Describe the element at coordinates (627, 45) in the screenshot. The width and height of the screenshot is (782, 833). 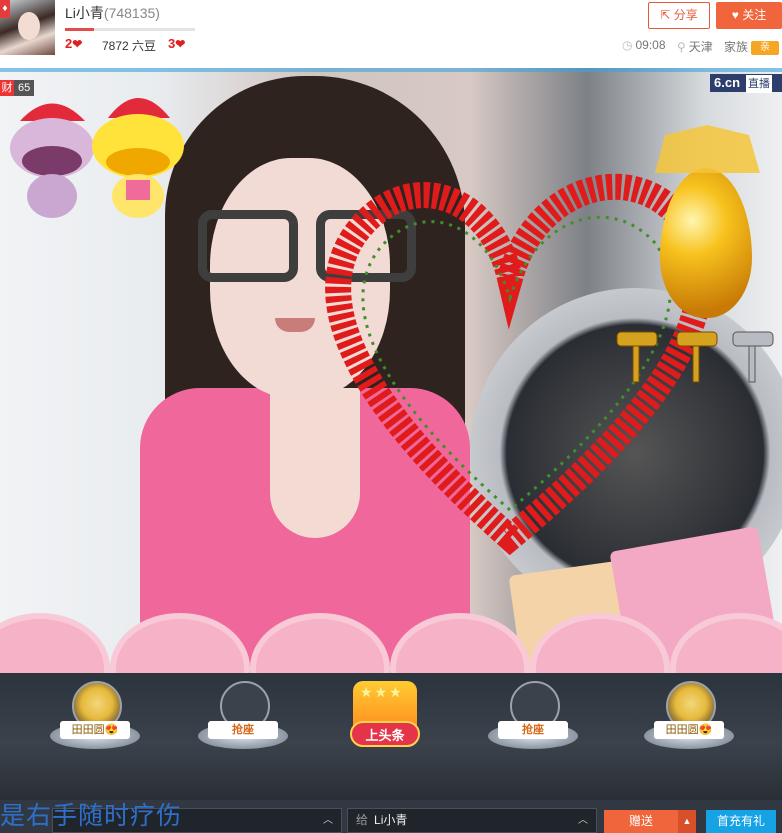
I see `clock-icon: ◷` at that location.